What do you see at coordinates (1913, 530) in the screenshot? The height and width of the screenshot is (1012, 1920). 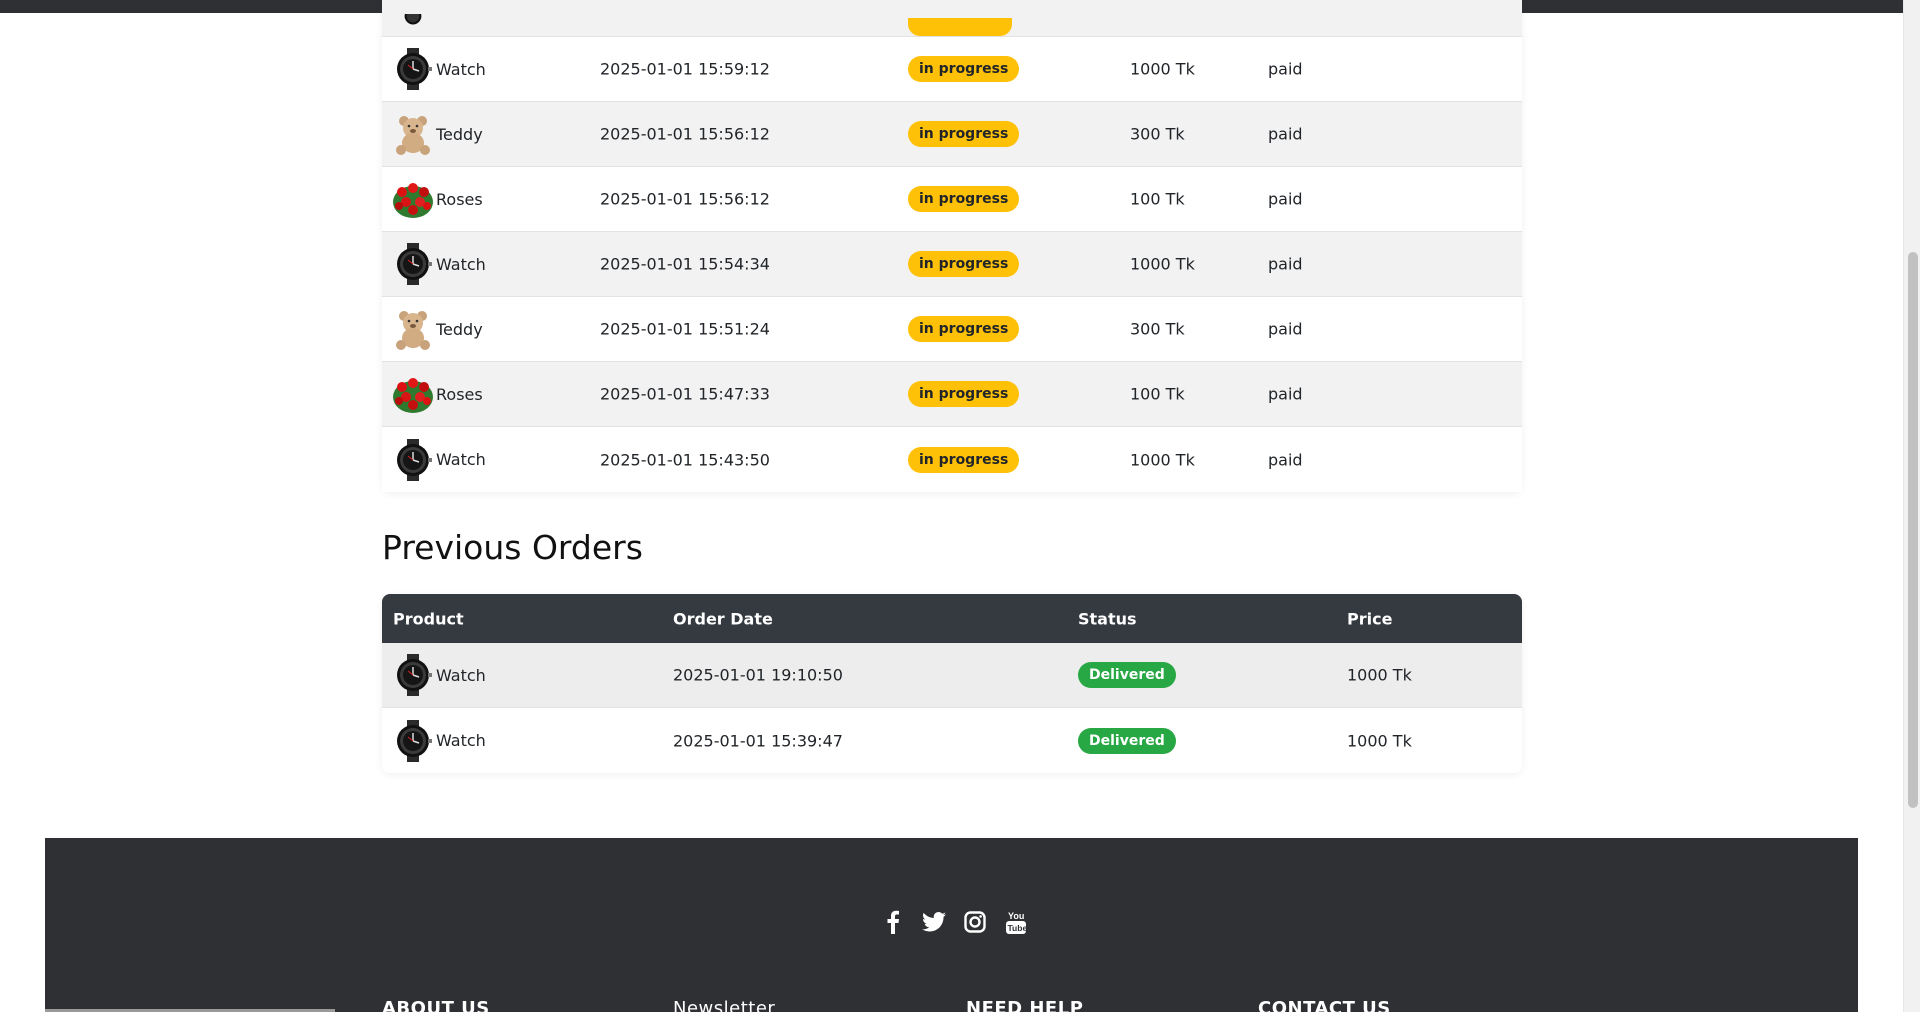 I see `scroll-thumb` at bounding box center [1913, 530].